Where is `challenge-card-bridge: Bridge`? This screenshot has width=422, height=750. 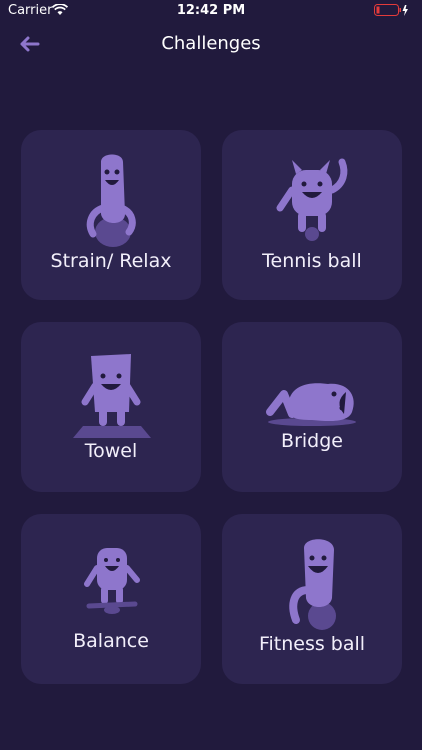
challenge-card-bridge: Bridge is located at coordinates (312, 407).